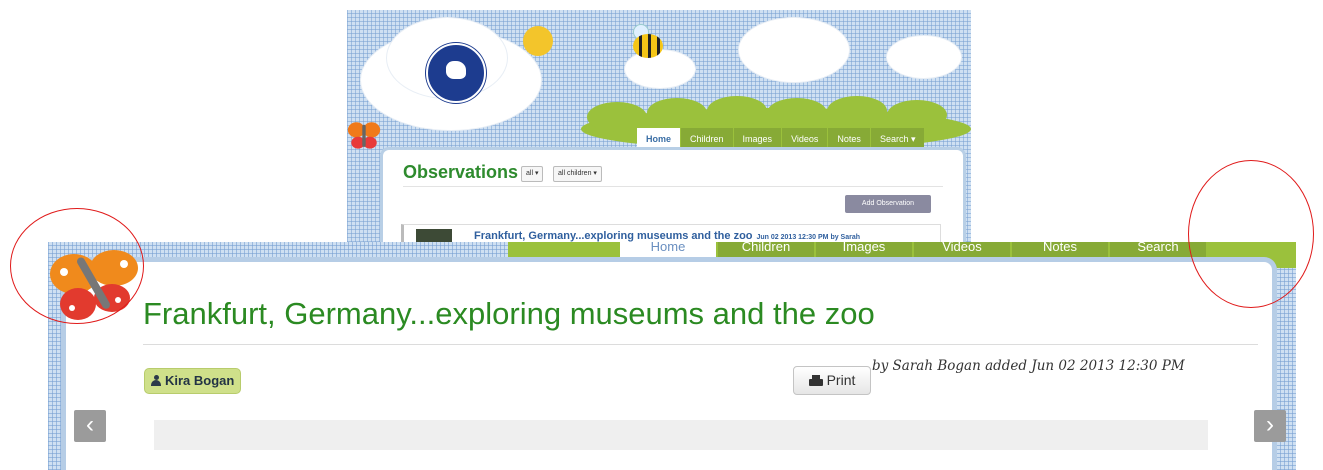 The width and height of the screenshot is (1323, 470). Describe the element at coordinates (888, 204) in the screenshot. I see `add-observation-button: Add Observation` at that location.